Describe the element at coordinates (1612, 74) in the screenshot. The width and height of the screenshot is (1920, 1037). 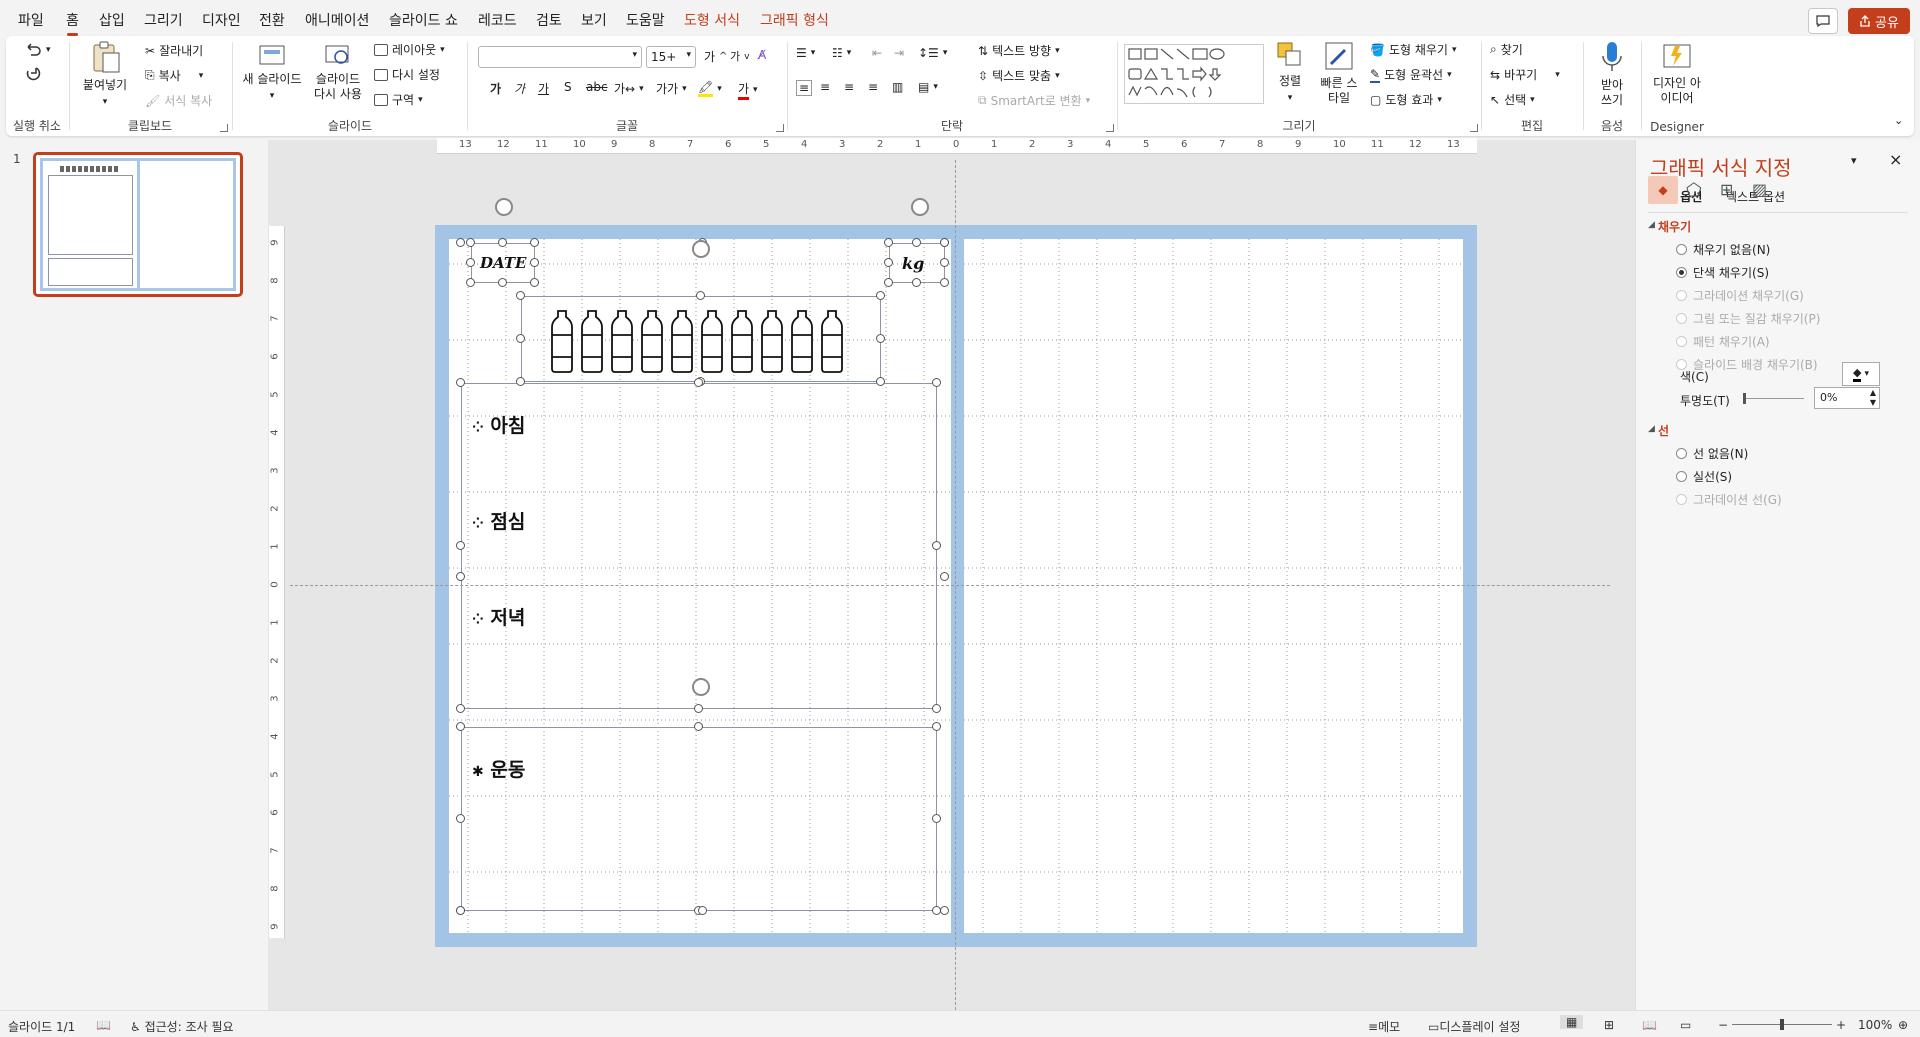
I see `dictate-button: 받아 쓰기` at that location.